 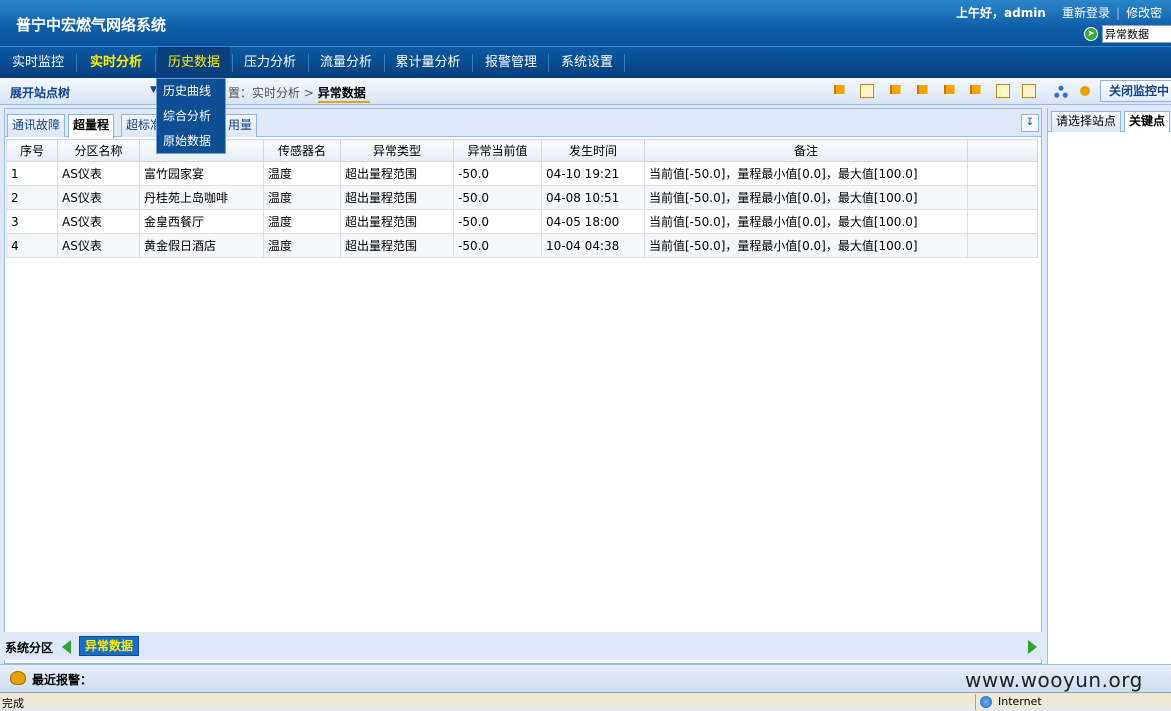 What do you see at coordinates (346, 62) in the screenshot?
I see `nav-flow-analysis: 流量分析` at bounding box center [346, 62].